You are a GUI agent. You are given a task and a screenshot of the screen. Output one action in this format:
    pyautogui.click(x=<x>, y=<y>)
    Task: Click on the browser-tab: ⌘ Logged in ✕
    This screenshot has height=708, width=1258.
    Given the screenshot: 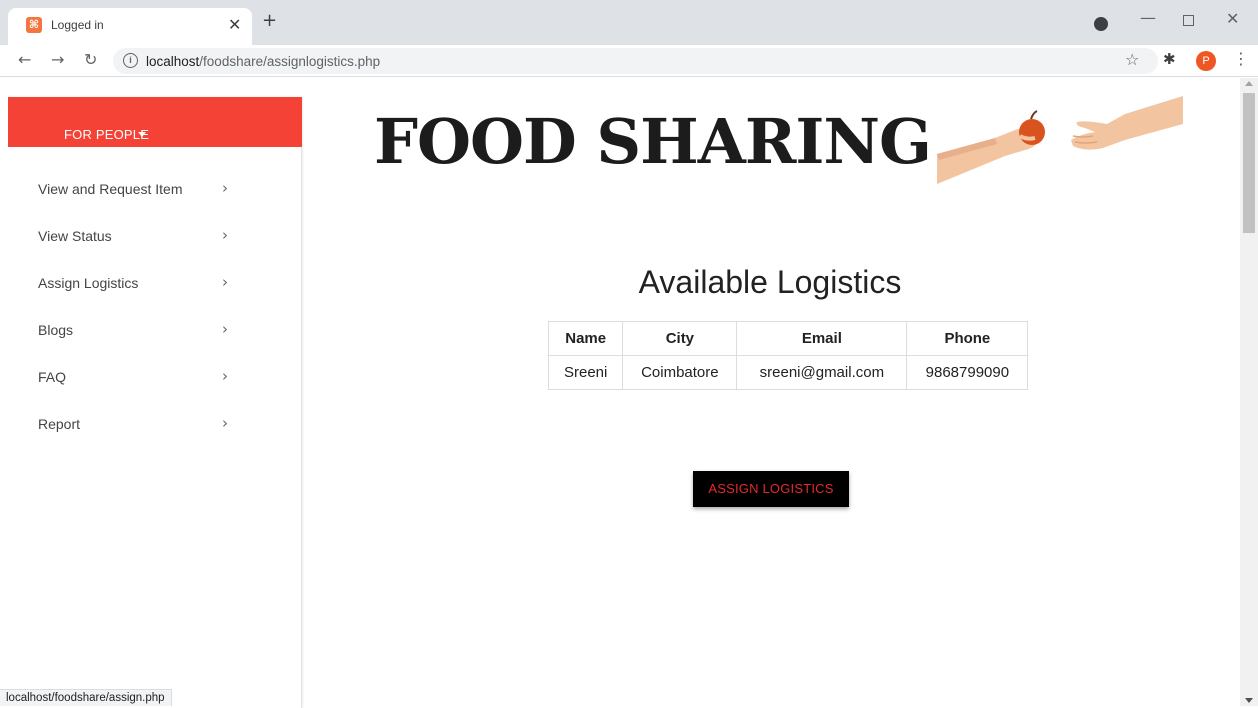 What is the action you would take?
    pyautogui.click(x=130, y=26)
    